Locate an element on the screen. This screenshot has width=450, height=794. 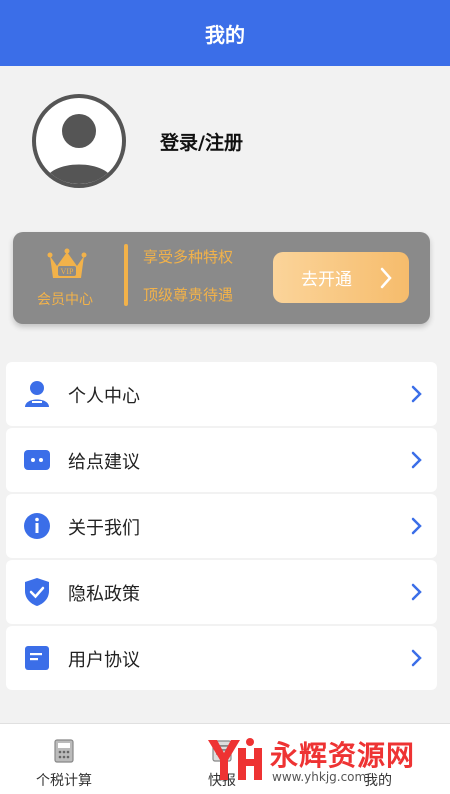
crown-icon is located at coordinates (67, 263).